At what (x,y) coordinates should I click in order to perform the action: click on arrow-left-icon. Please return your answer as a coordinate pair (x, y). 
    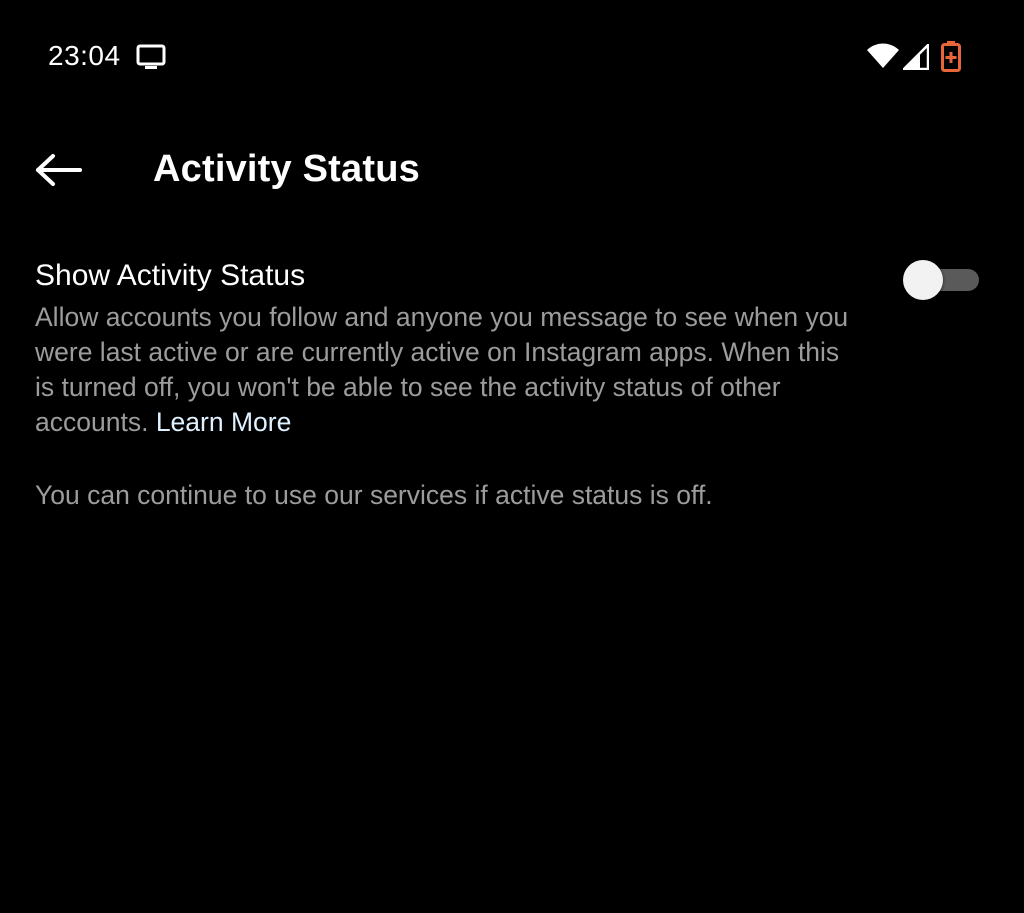
    Looking at the image, I should click on (58, 172).